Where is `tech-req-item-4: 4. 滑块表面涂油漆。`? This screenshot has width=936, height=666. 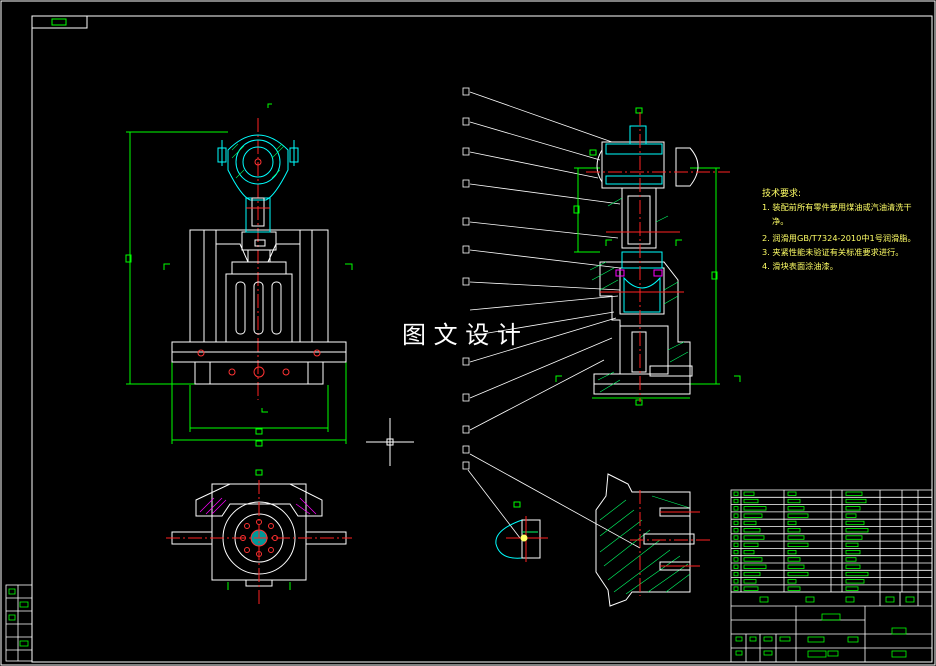
tech-req-item-4: 4. 滑块表面涂油漆。 is located at coordinates (800, 266).